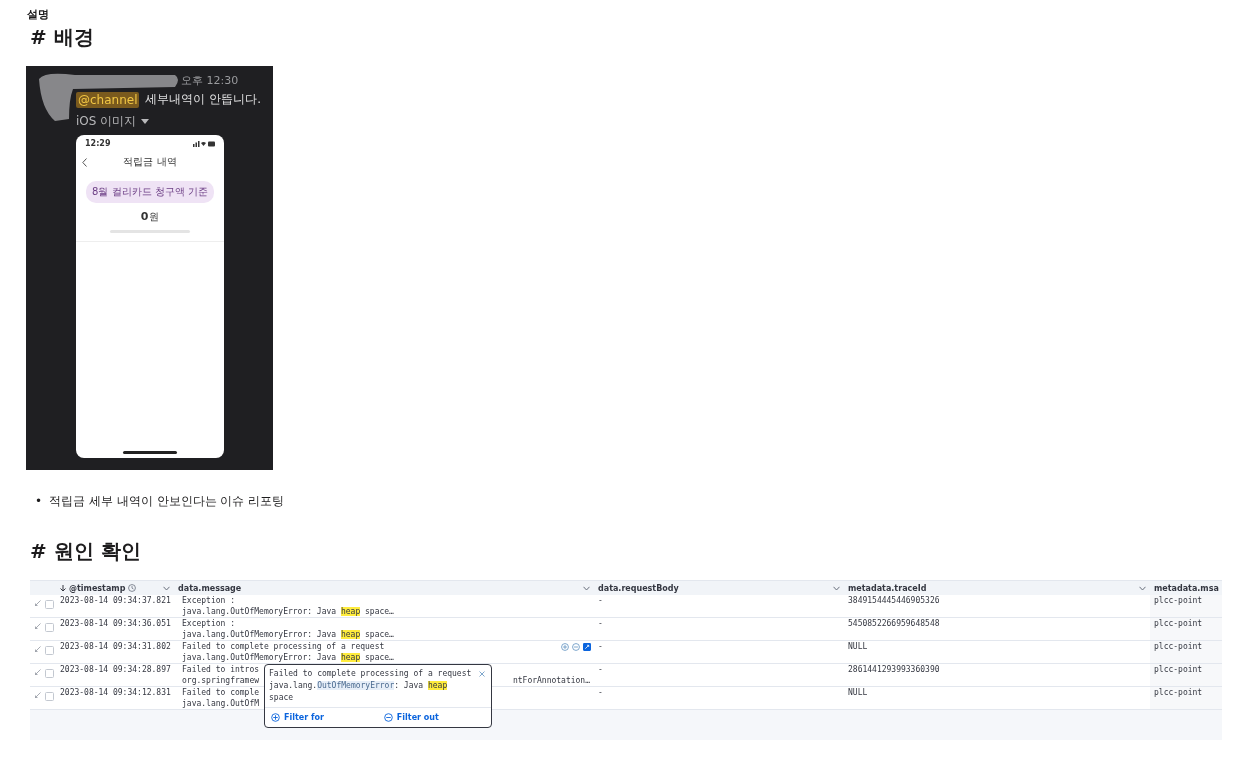 The width and height of the screenshot is (1238, 783). I want to click on description-label: 설명, so click(38, 15).